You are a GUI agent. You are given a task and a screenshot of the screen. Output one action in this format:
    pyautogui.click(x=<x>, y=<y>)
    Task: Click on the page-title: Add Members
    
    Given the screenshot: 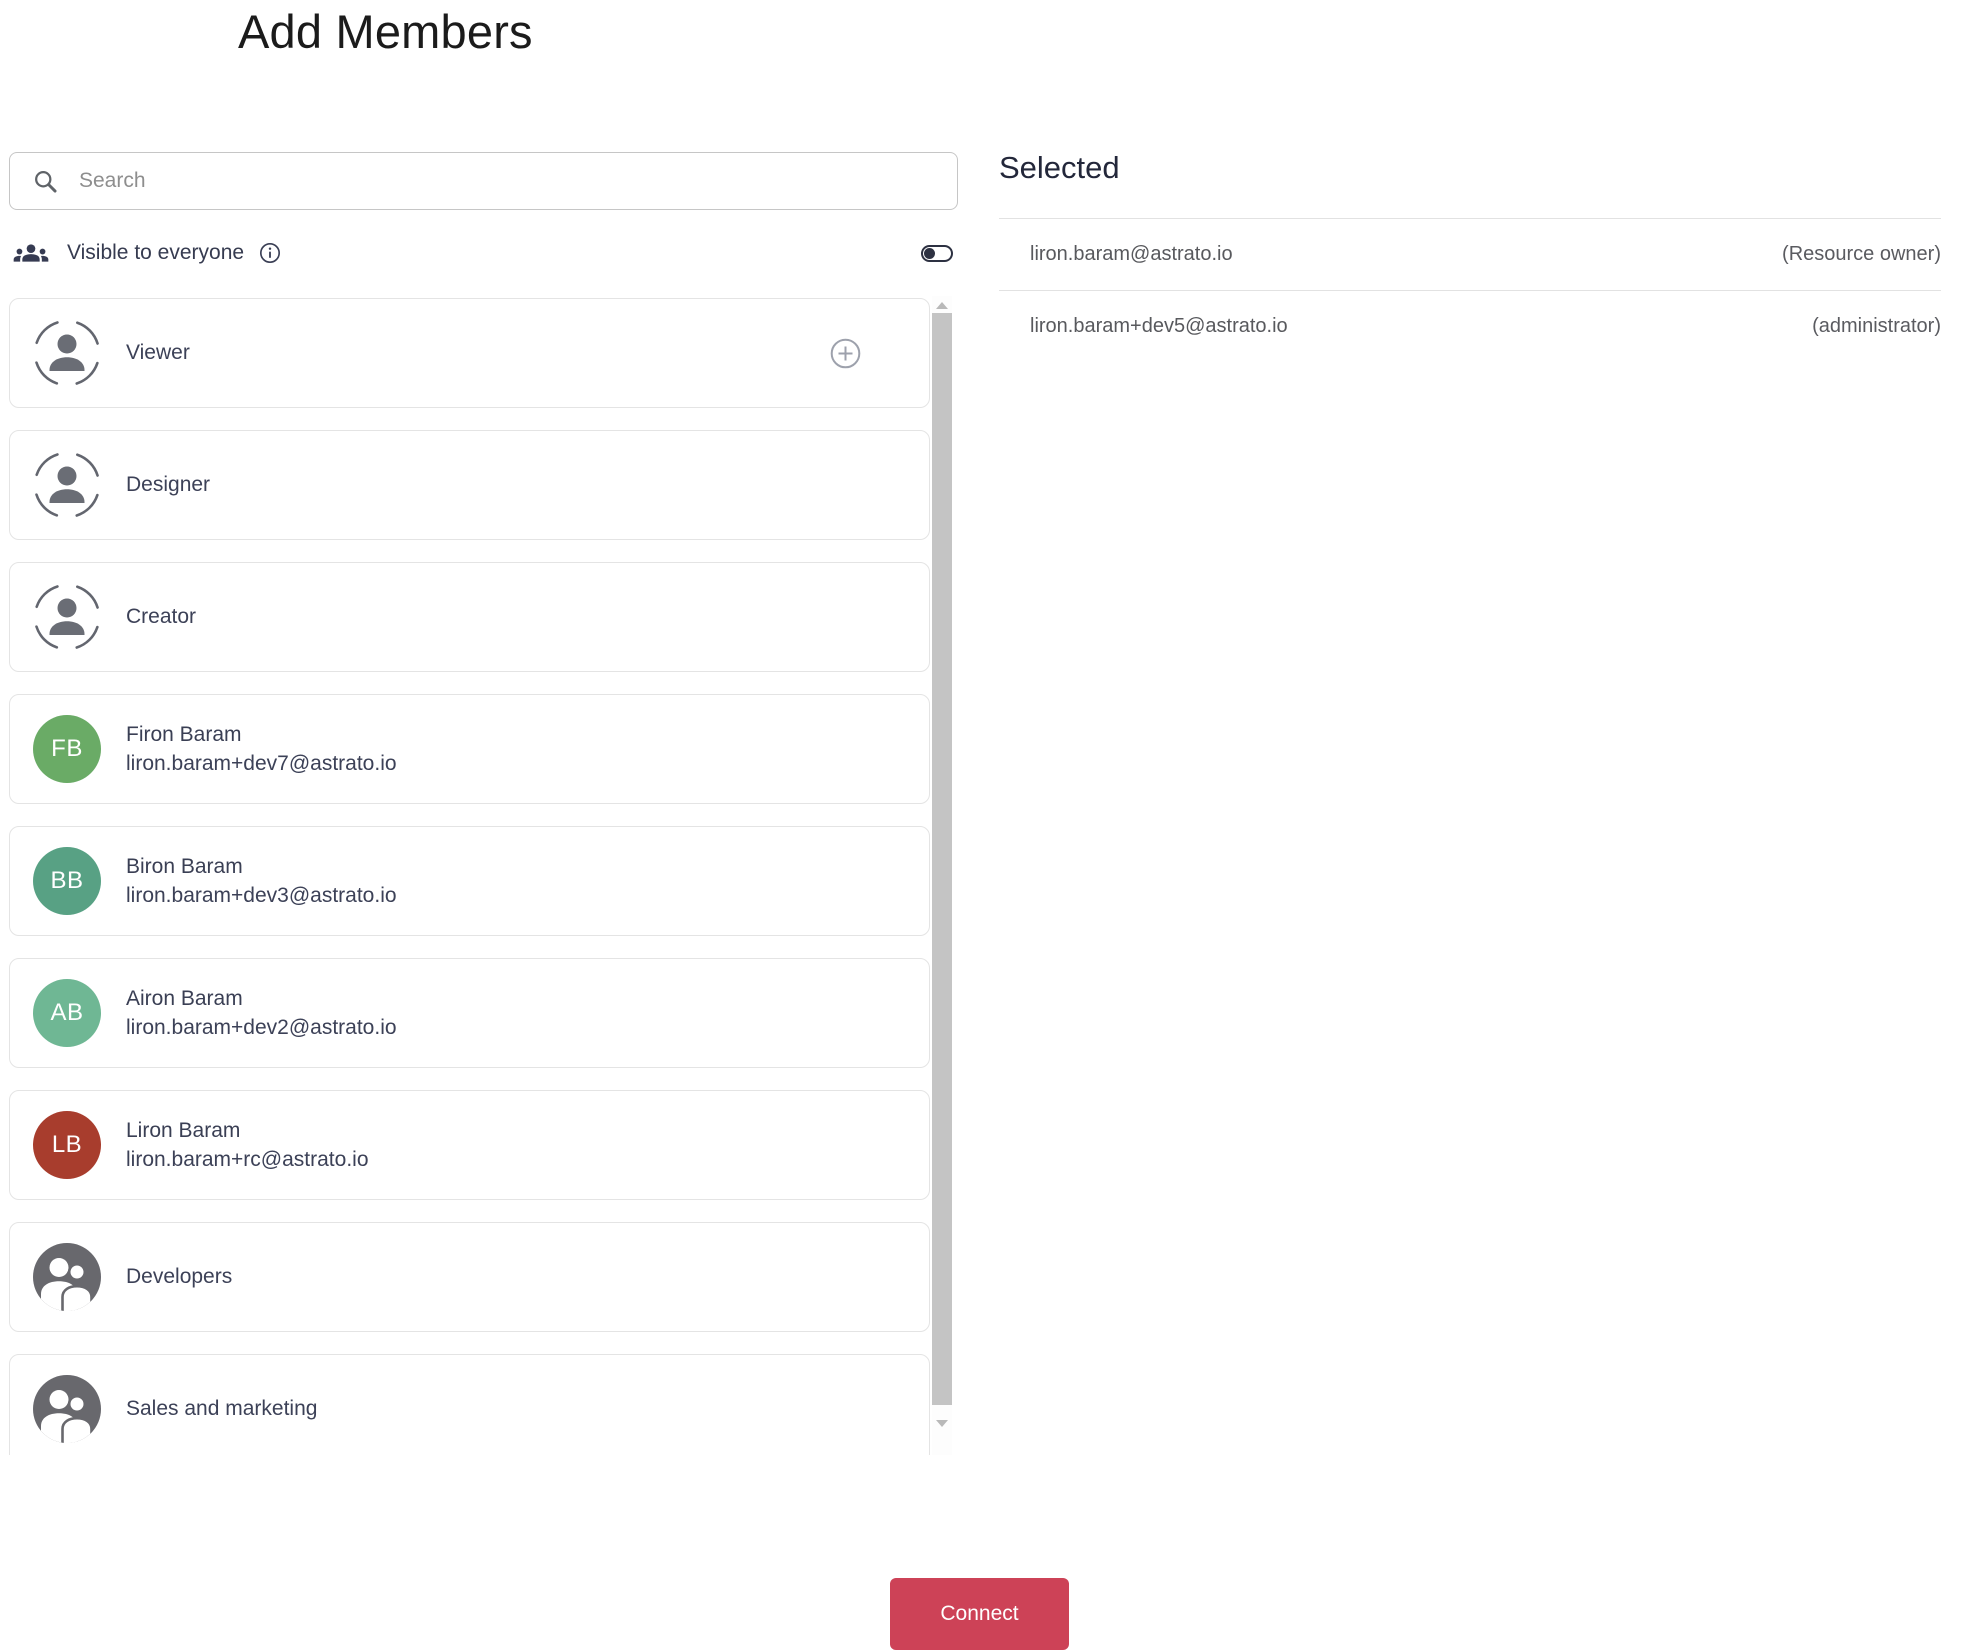 What is the action you would take?
    pyautogui.click(x=385, y=31)
    